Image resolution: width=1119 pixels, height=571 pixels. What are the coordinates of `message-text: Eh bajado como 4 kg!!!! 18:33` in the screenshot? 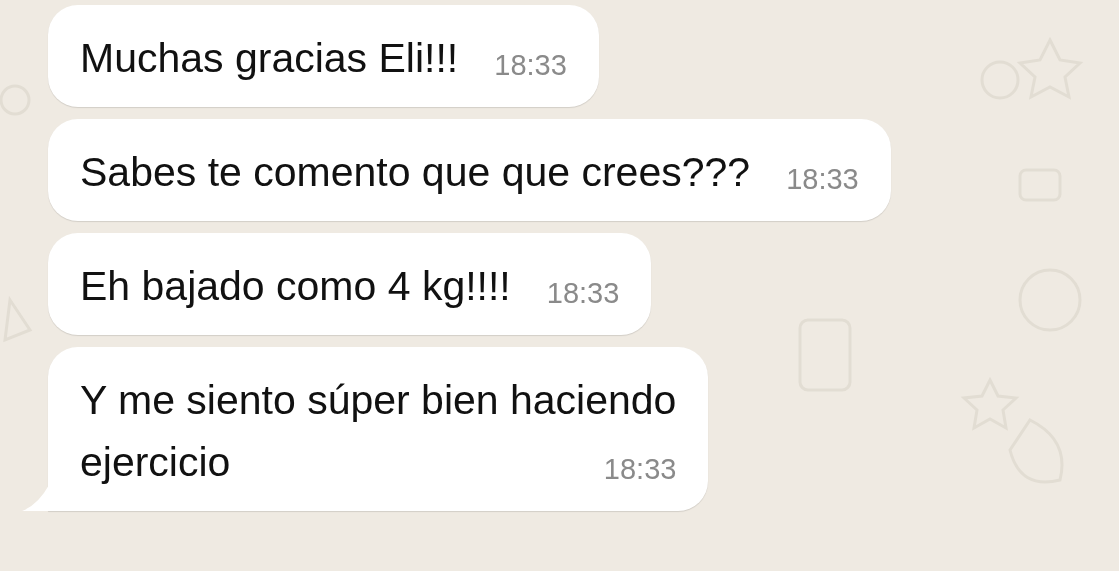 It's located at (350, 286).